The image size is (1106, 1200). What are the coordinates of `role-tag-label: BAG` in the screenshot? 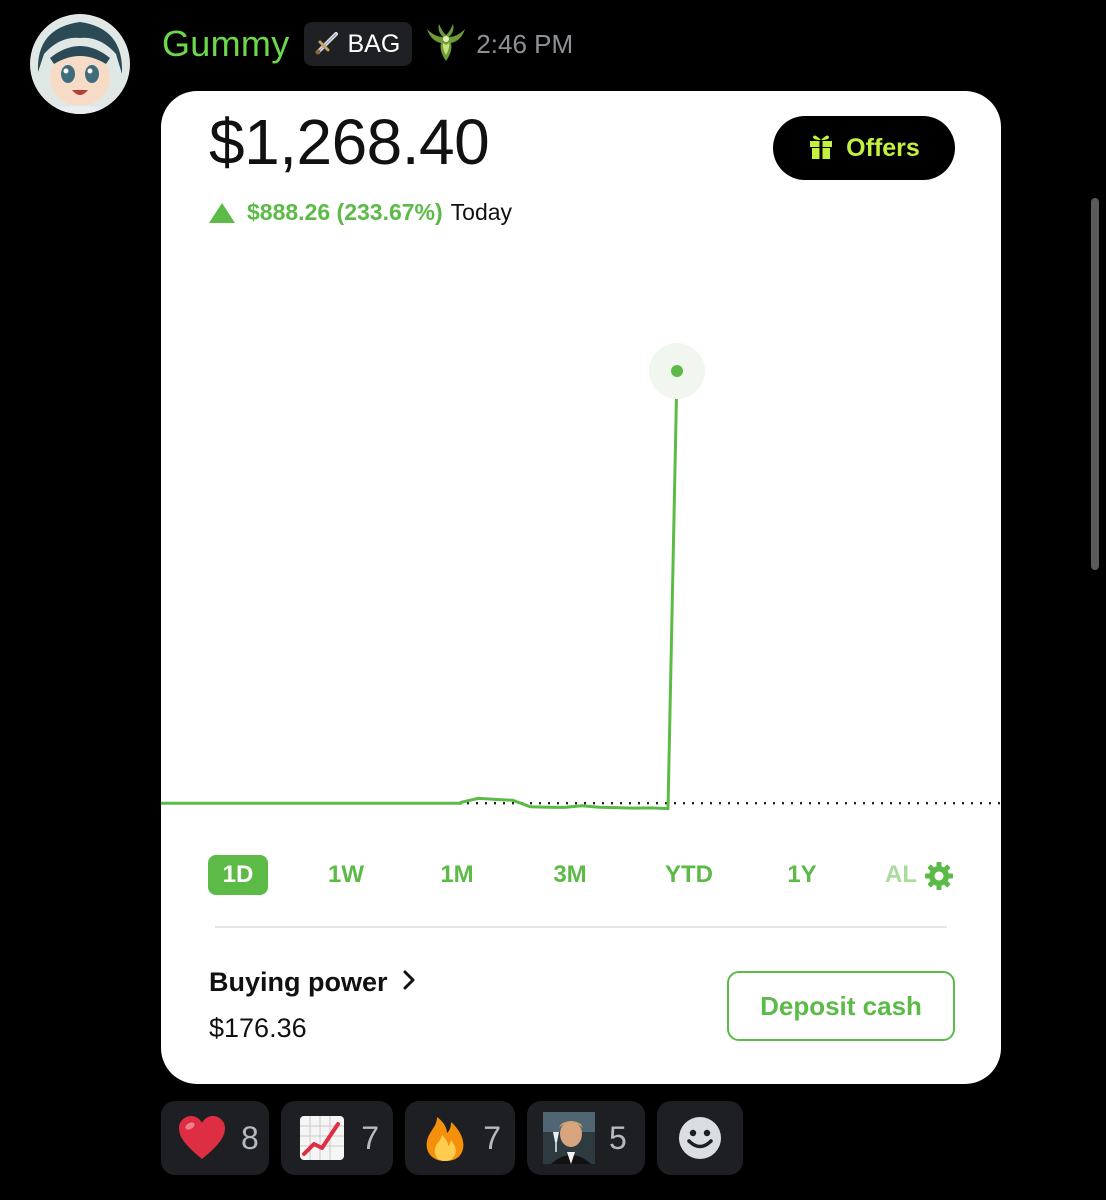 It's located at (374, 43).